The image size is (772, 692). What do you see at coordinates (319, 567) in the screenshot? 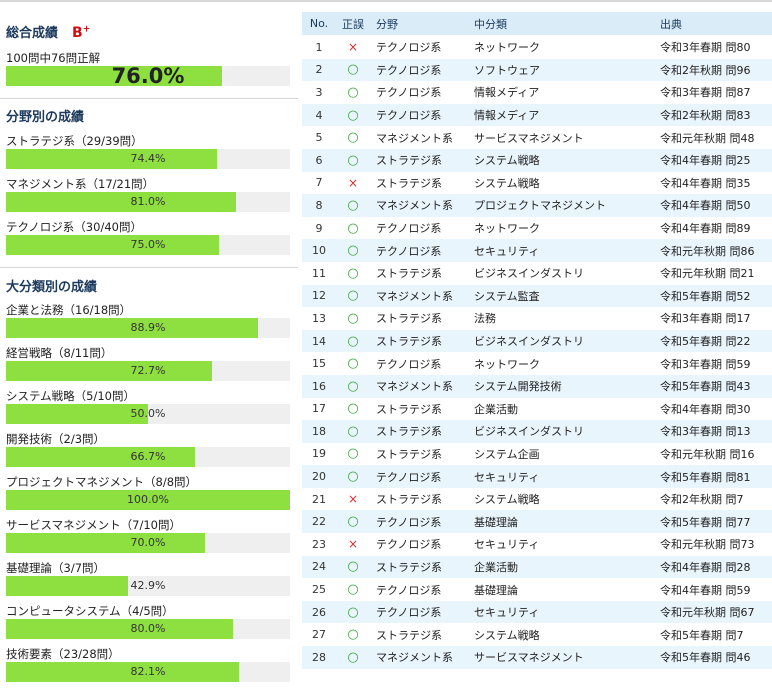
I see `question-number: 24` at bounding box center [319, 567].